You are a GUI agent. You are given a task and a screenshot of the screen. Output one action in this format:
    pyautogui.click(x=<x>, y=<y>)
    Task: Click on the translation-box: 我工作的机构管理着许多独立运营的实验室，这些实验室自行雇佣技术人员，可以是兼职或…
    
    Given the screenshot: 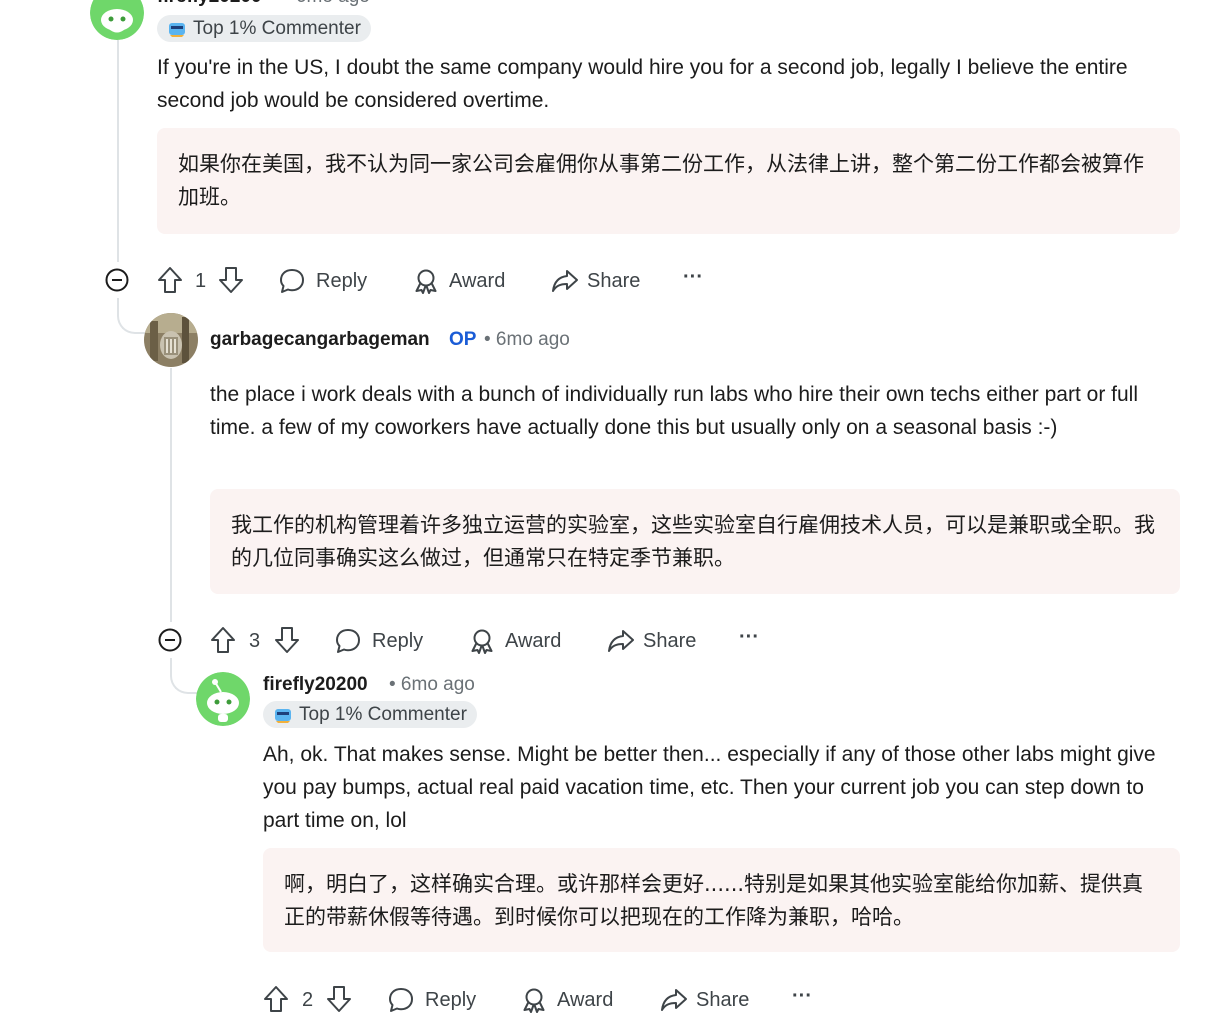 What is the action you would take?
    pyautogui.click(x=695, y=541)
    